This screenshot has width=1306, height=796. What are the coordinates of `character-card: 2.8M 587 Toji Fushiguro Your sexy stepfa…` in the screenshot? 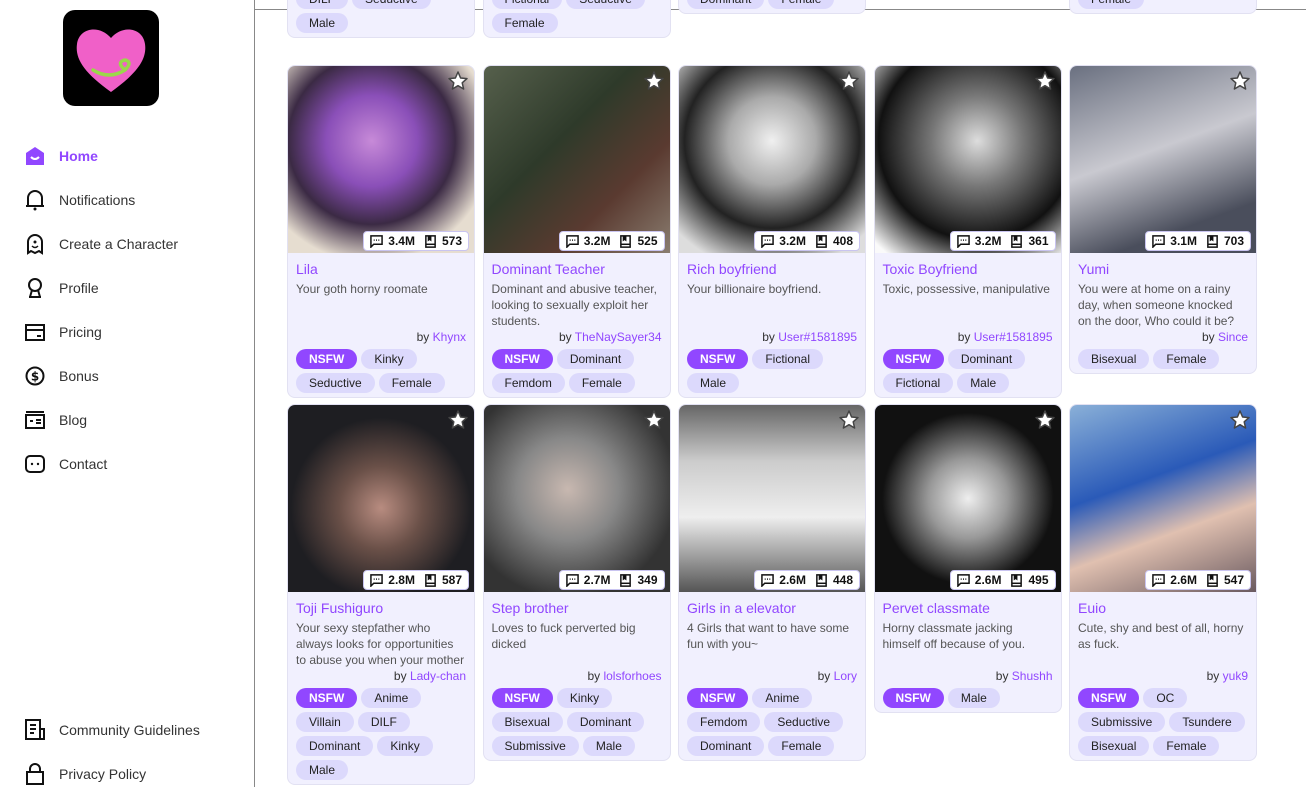 It's located at (381, 594).